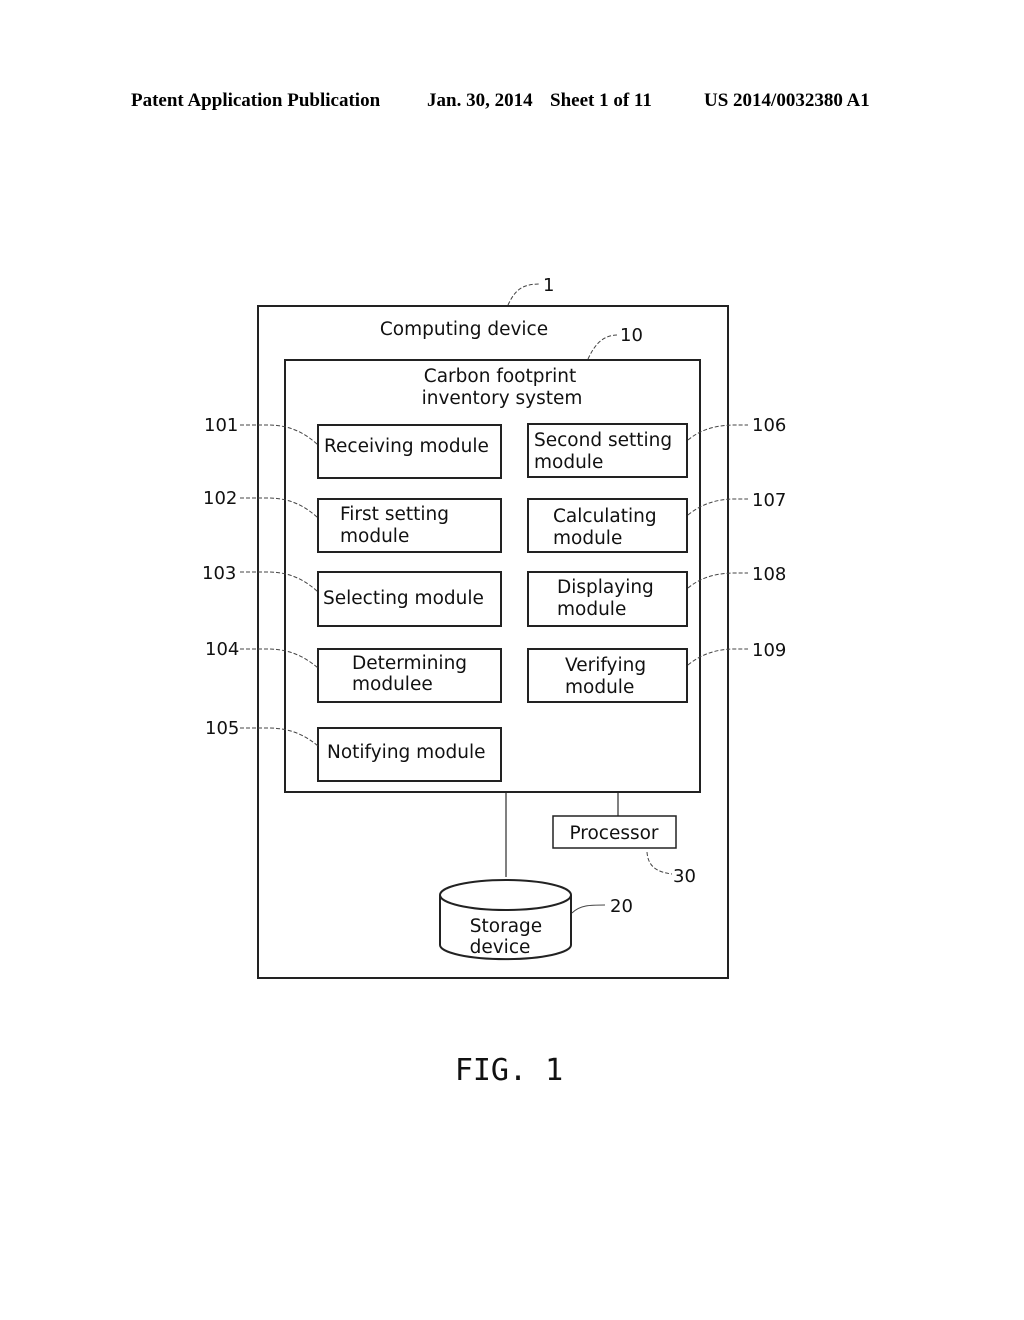 The height and width of the screenshot is (1320, 1024). I want to click on module-105: Notifying module 105, so click(353, 750).